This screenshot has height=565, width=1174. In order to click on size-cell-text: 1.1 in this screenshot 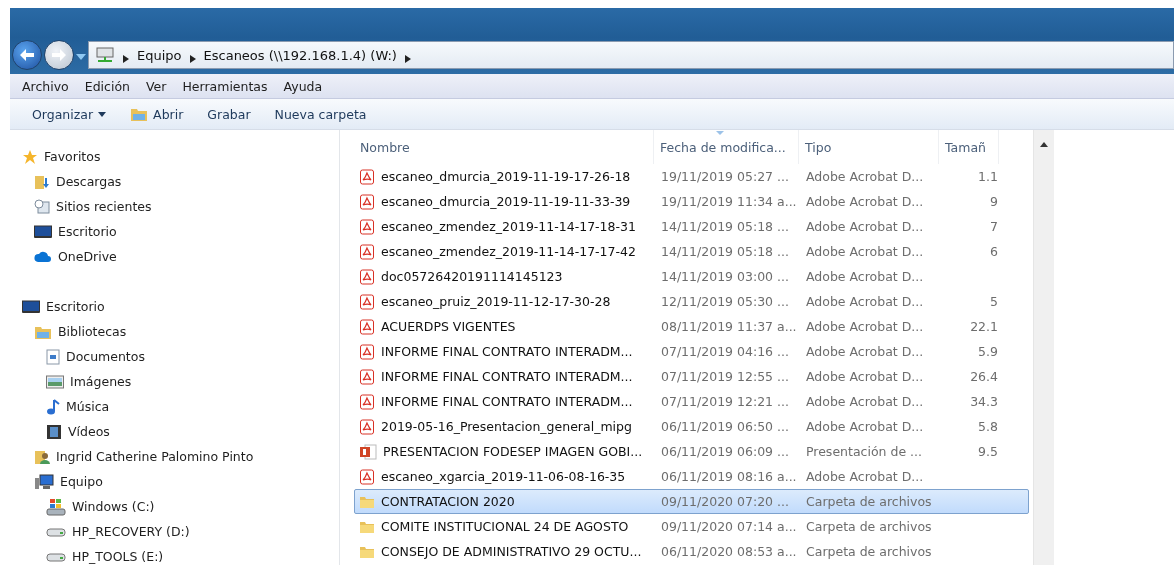, I will do `click(988, 176)`.